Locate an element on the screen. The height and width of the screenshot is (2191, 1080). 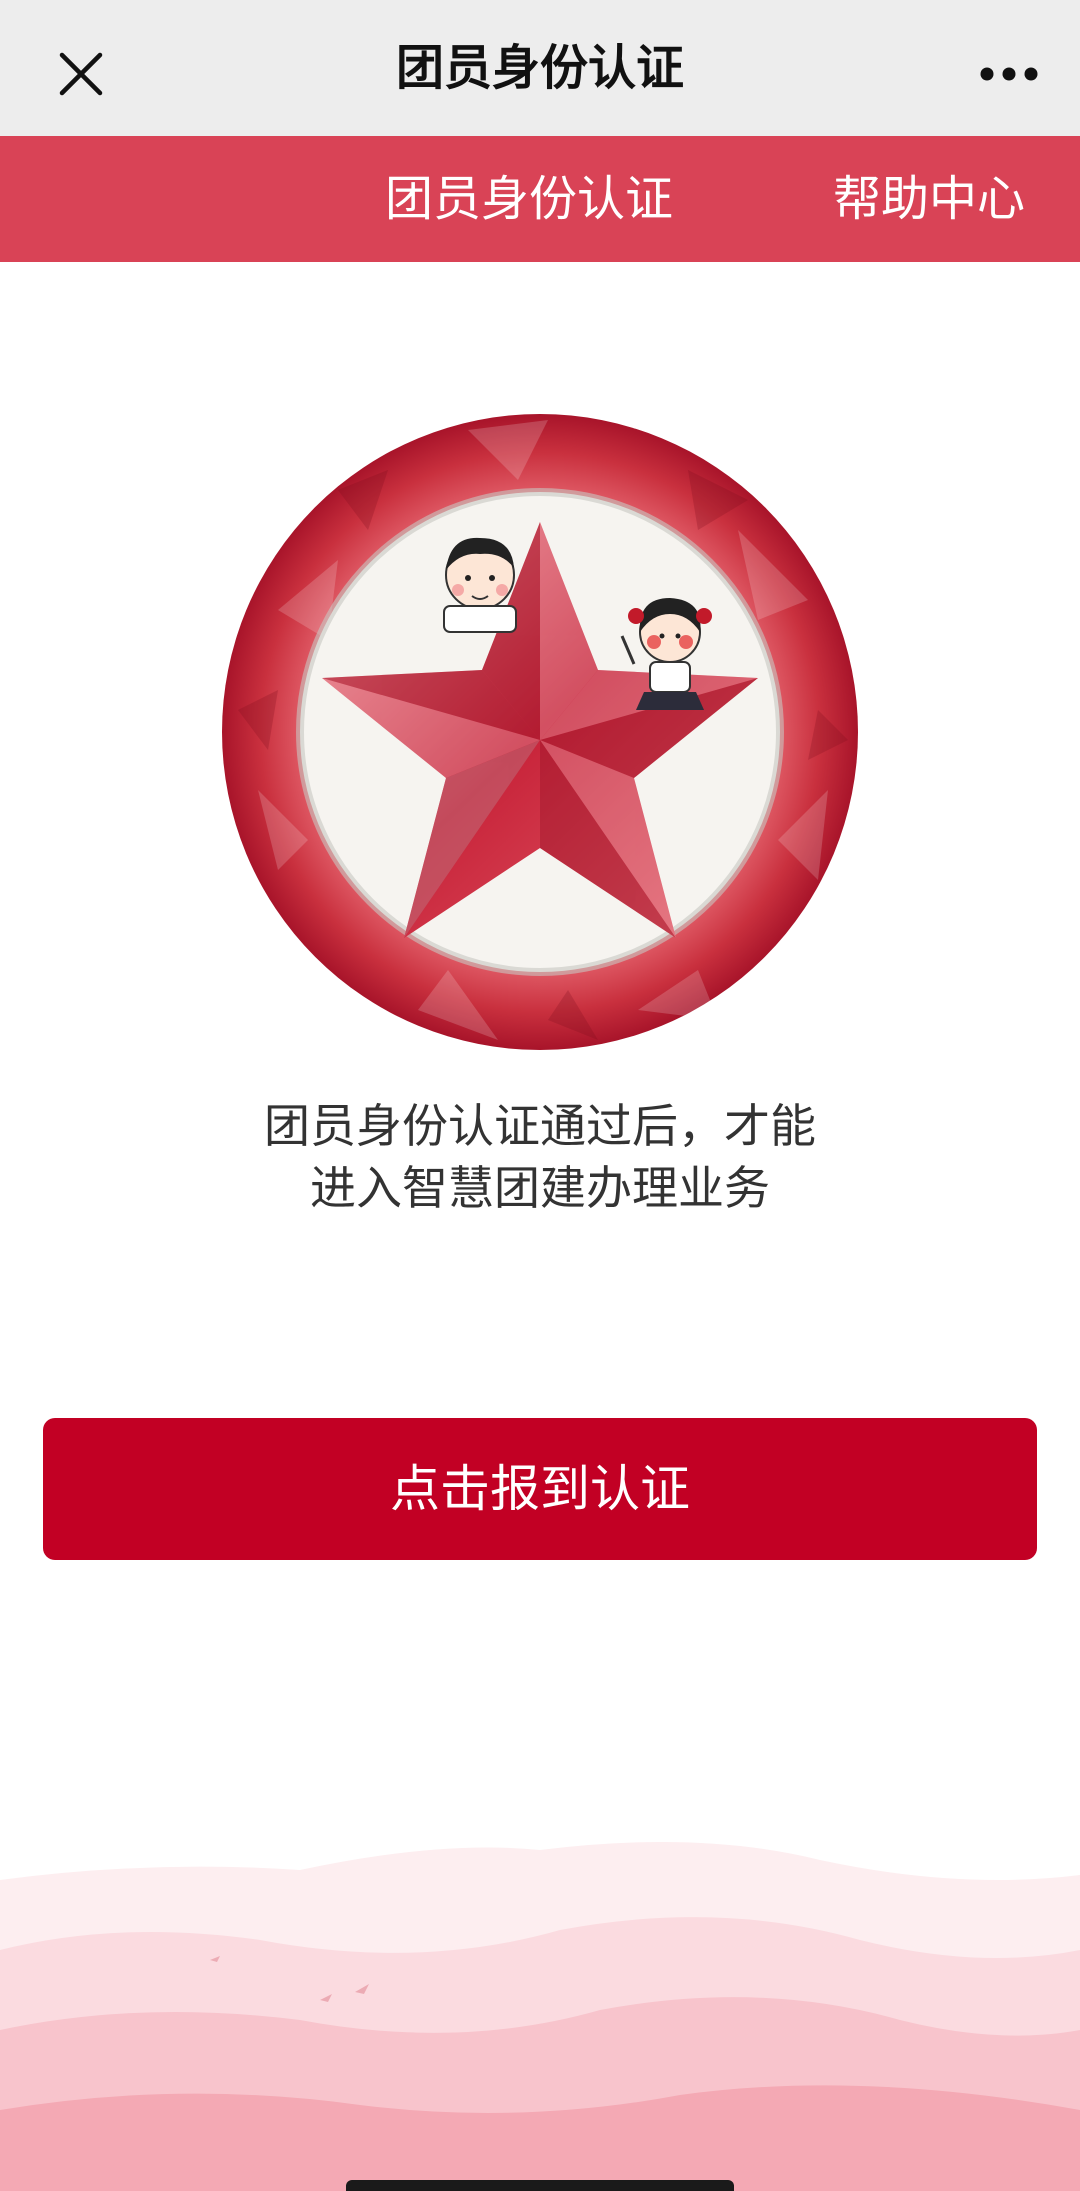
more-dots-icon is located at coordinates (1009, 74).